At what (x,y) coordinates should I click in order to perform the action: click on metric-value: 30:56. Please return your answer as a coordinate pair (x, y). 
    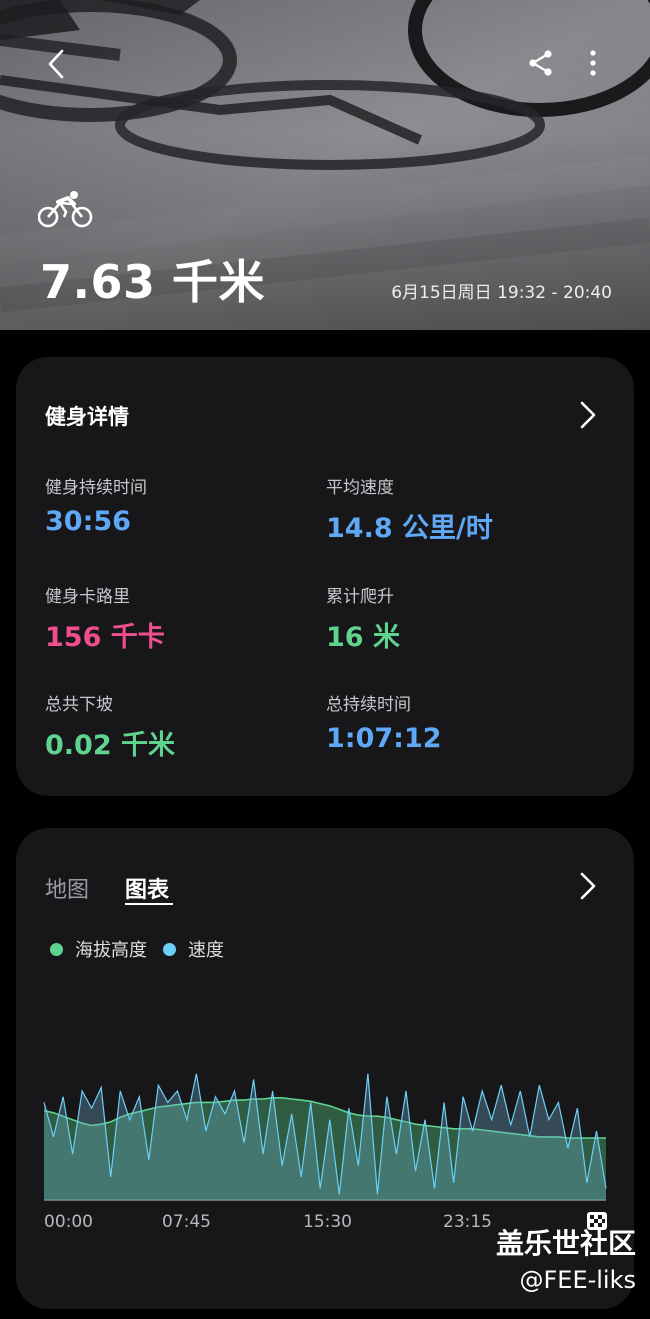
    Looking at the image, I should click on (88, 521).